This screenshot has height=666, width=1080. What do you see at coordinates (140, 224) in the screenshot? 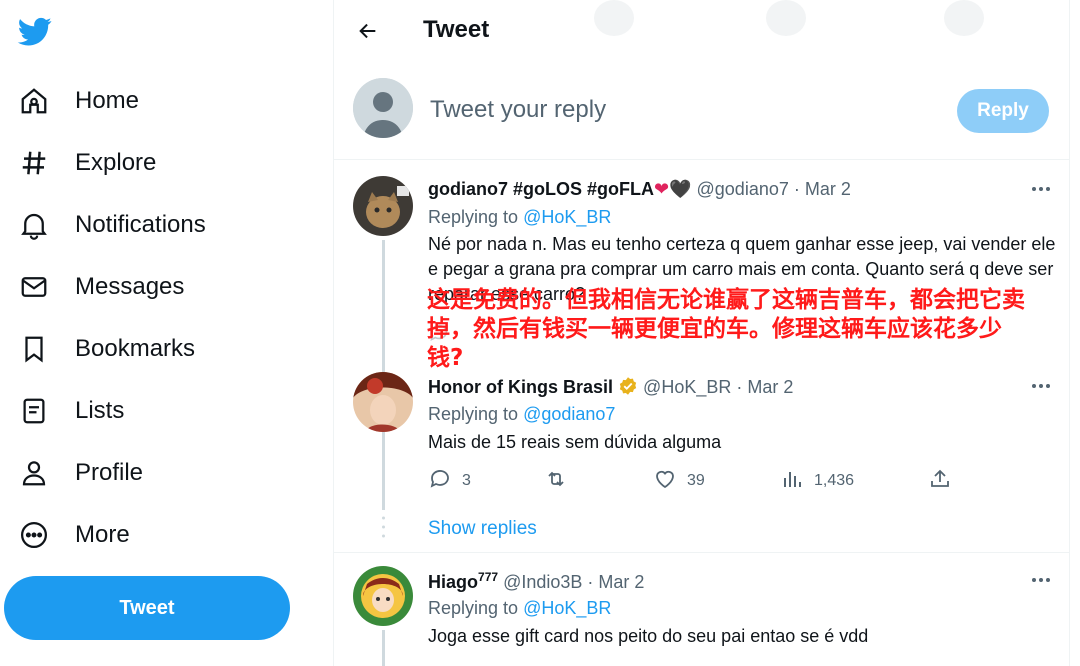
I see `nav-notifications-label: Notifications` at bounding box center [140, 224].